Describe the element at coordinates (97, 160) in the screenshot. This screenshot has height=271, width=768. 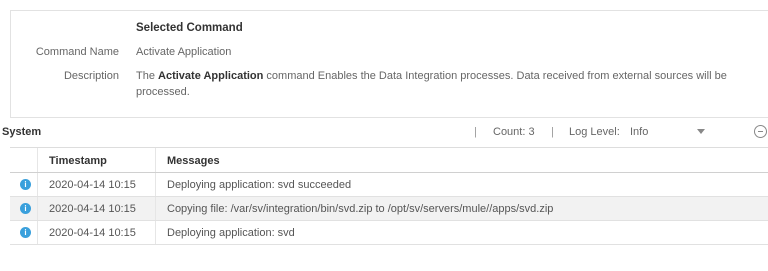
I see `timestamp-column-header: Timestamp` at that location.